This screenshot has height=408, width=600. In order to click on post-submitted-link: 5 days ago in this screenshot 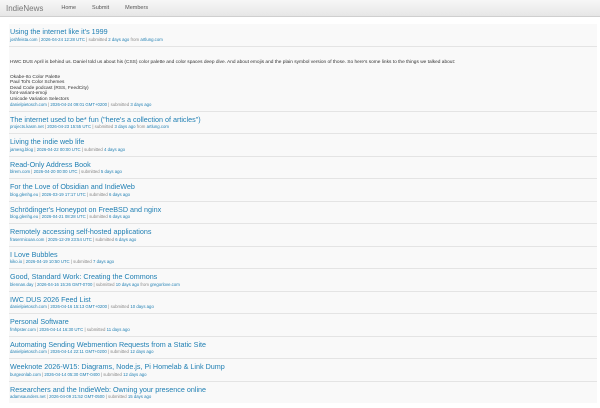, I will do `click(111, 171)`.